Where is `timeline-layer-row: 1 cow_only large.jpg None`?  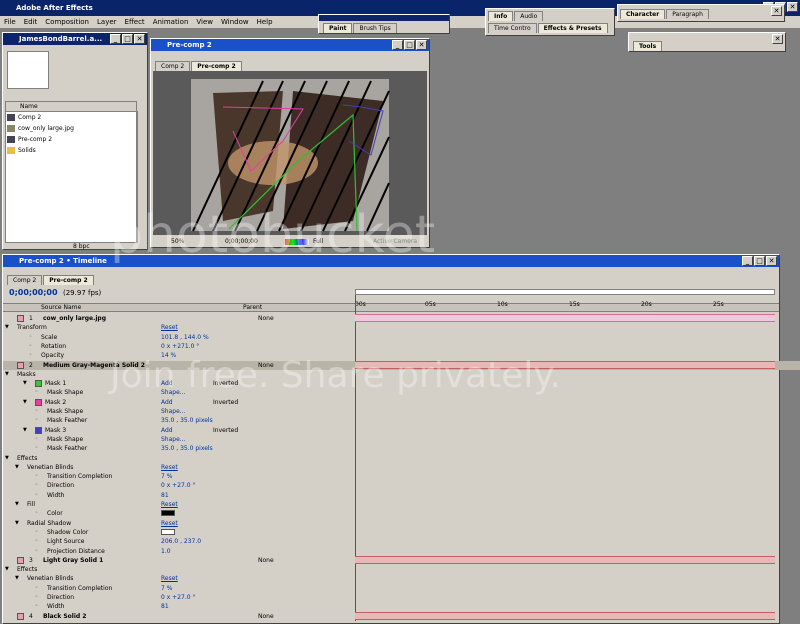
timeline-layer-row: 1 cow_only large.jpg None is located at coordinates (401, 318).